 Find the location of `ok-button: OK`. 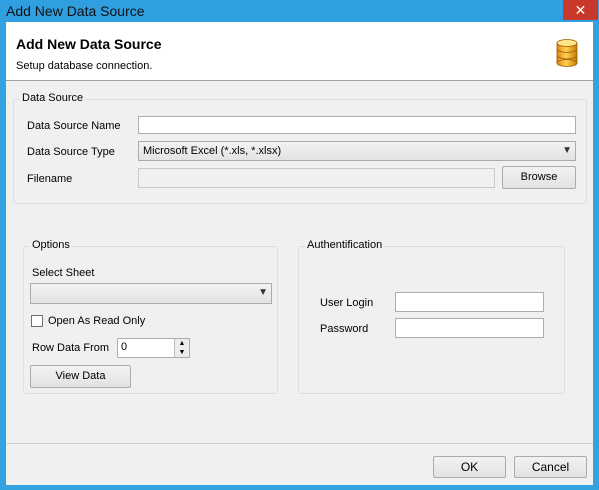

ok-button: OK is located at coordinates (469, 467).